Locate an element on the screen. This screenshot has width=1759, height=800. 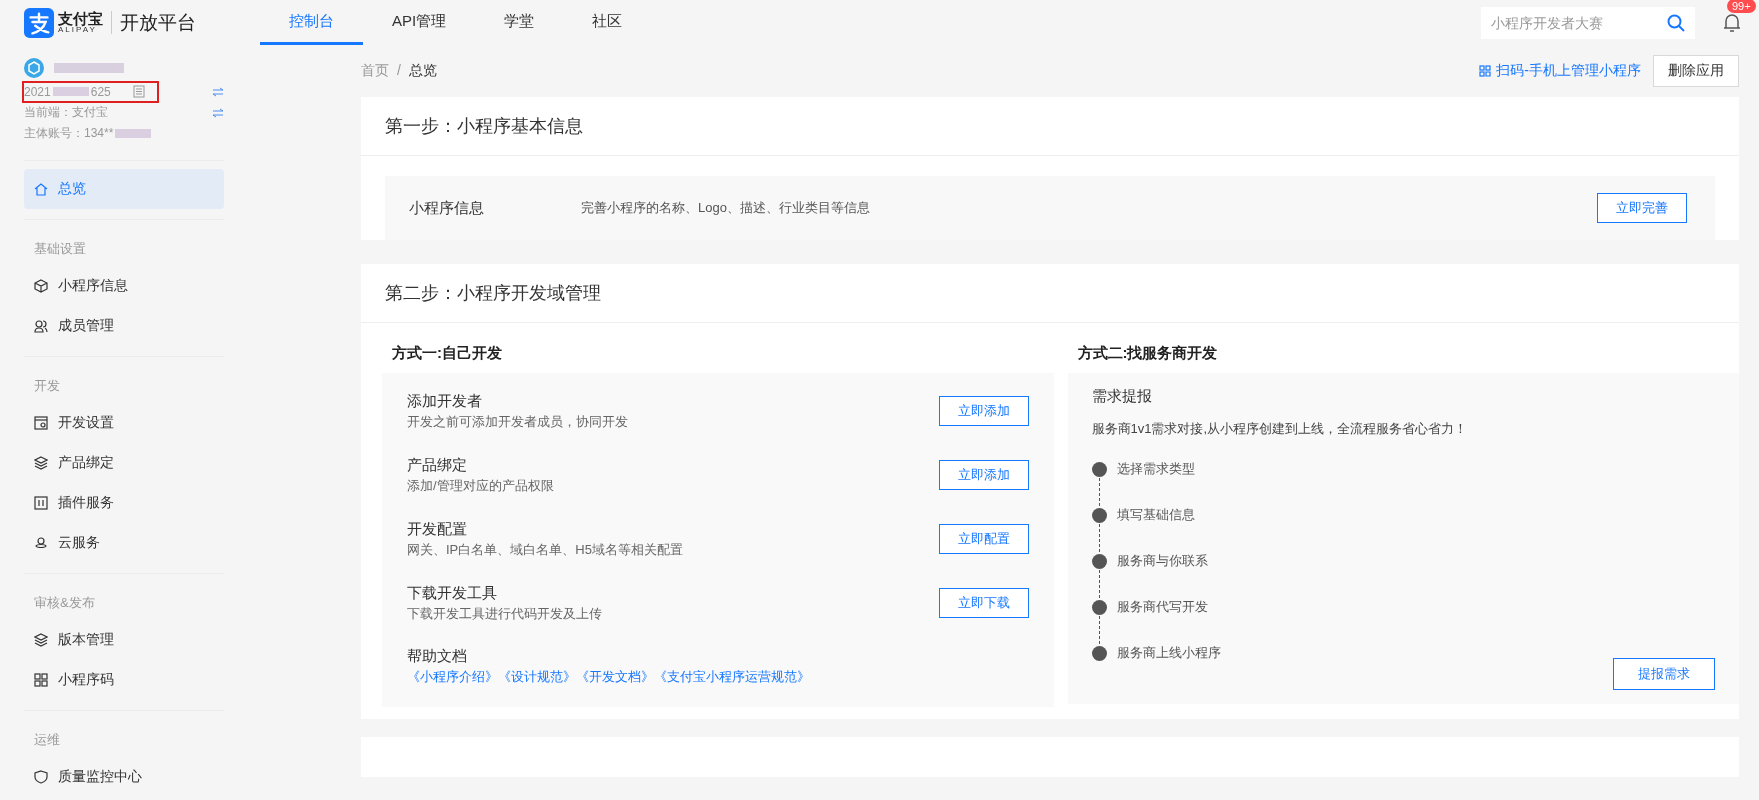
action-button: 立即下载 is located at coordinates (983, 603).